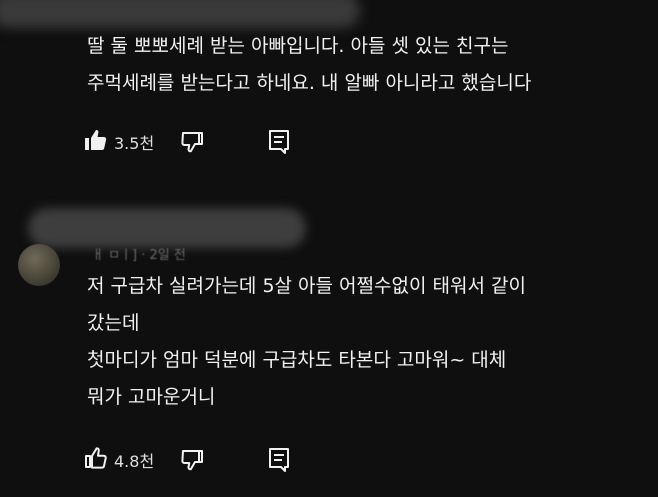 The image size is (658, 497). I want to click on comment-line: 저 구급차 실려가는데 5살 아들 어쩔수없이 태워서 같이, so click(306, 286).